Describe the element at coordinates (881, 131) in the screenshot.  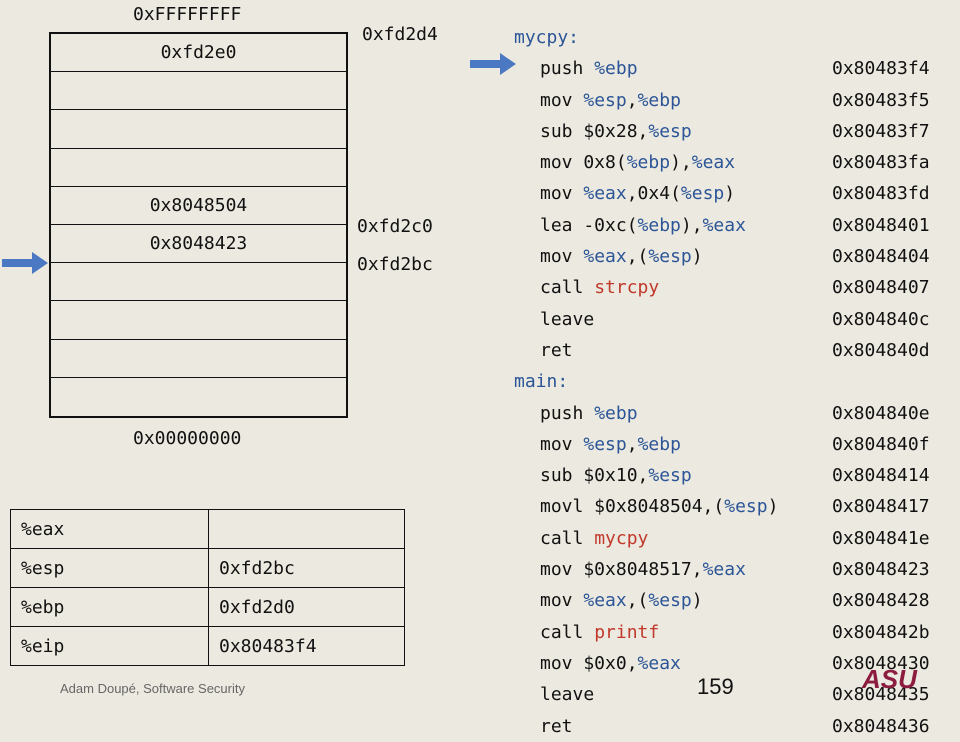
I see `asm-address: 0x80483f7` at that location.